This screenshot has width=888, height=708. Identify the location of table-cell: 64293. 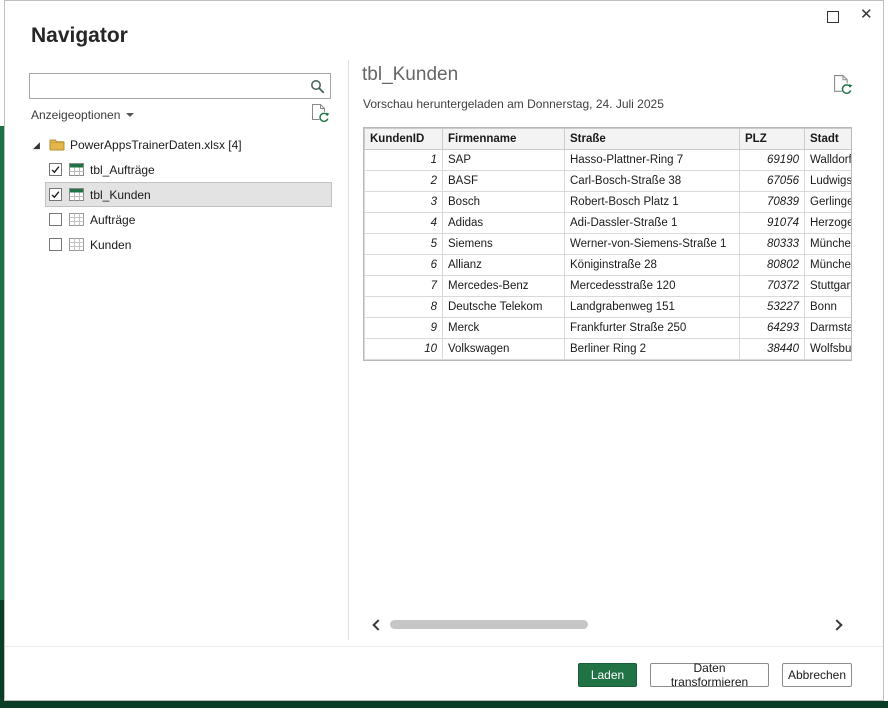
(772, 328).